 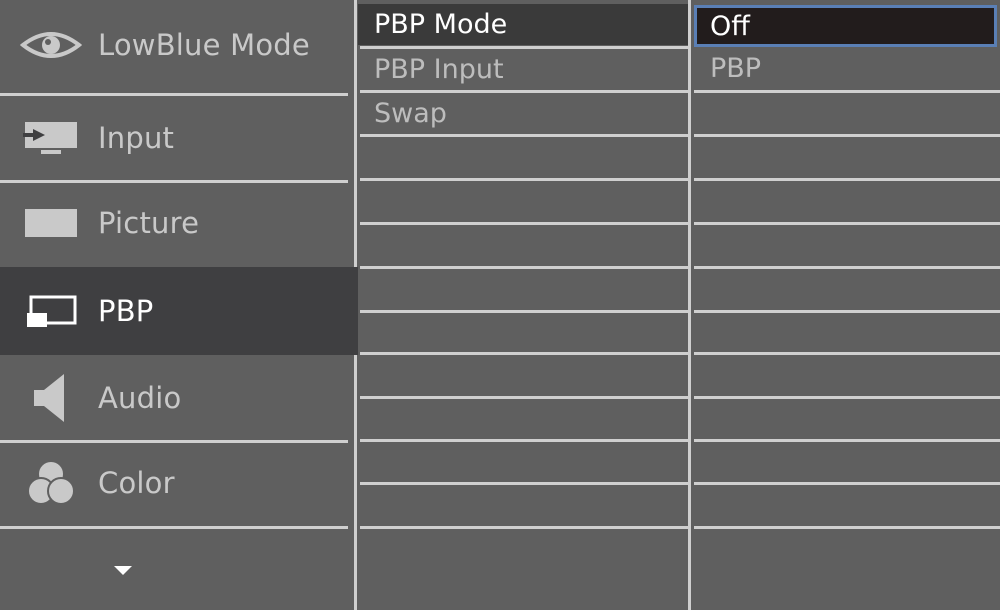 I want to click on picture-icon, so click(x=51, y=223).